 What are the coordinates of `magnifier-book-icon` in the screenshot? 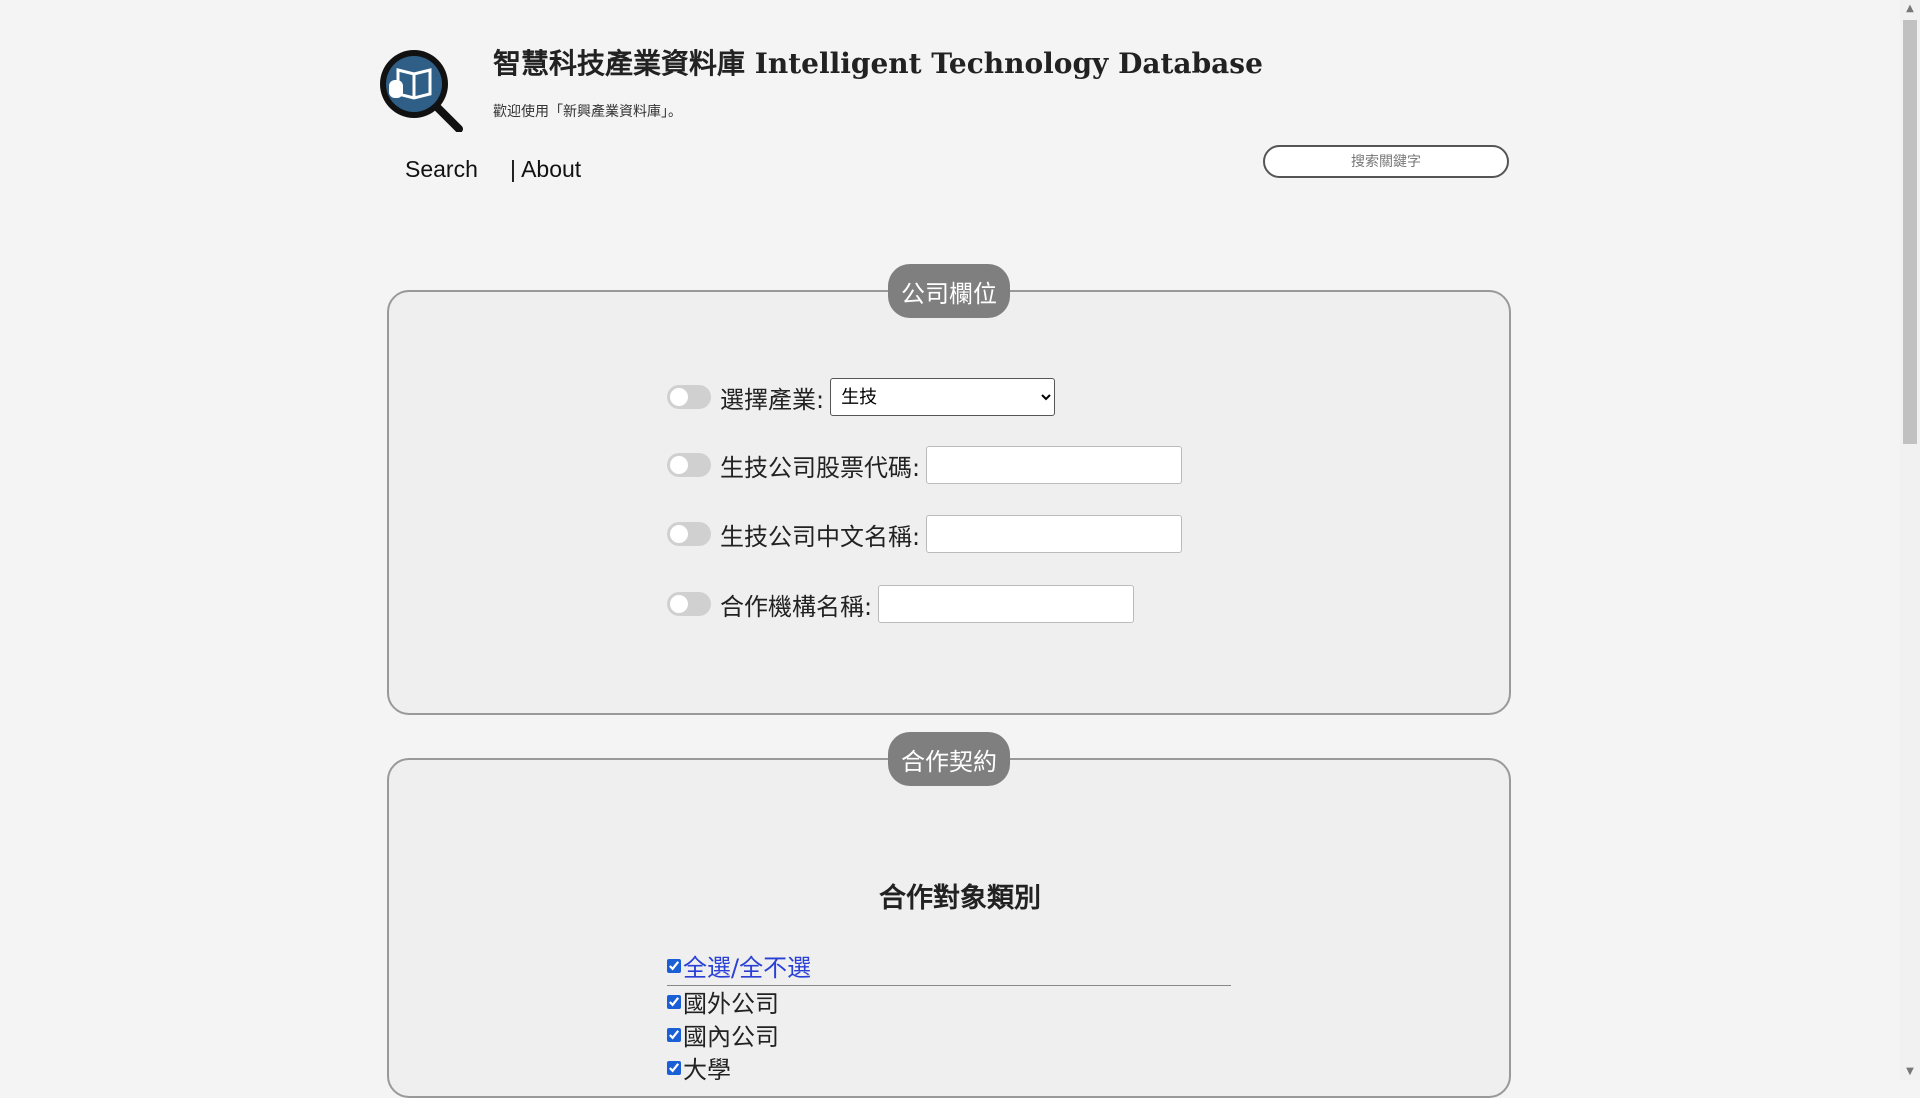 It's located at (421, 91).